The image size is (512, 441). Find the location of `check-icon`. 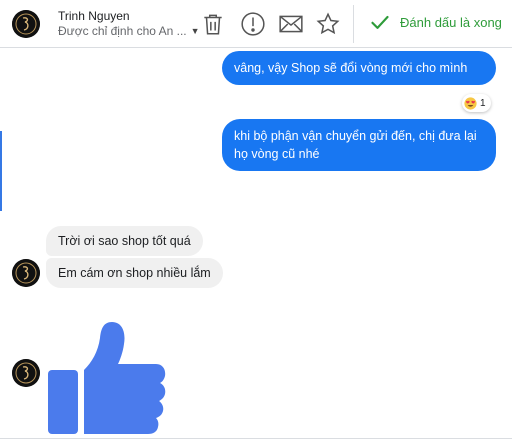

check-icon is located at coordinates (380, 22).